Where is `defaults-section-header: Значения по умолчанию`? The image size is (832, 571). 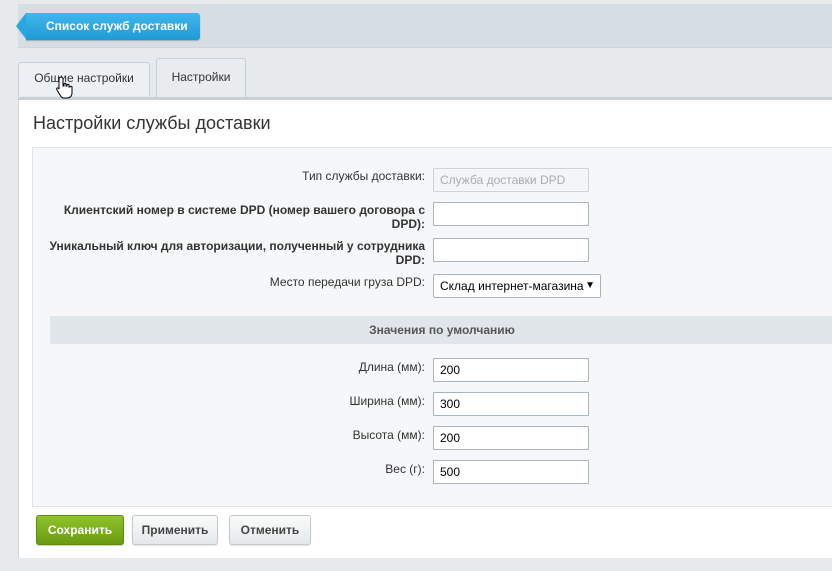
defaults-section-header: Значения по умолчанию is located at coordinates (441, 330).